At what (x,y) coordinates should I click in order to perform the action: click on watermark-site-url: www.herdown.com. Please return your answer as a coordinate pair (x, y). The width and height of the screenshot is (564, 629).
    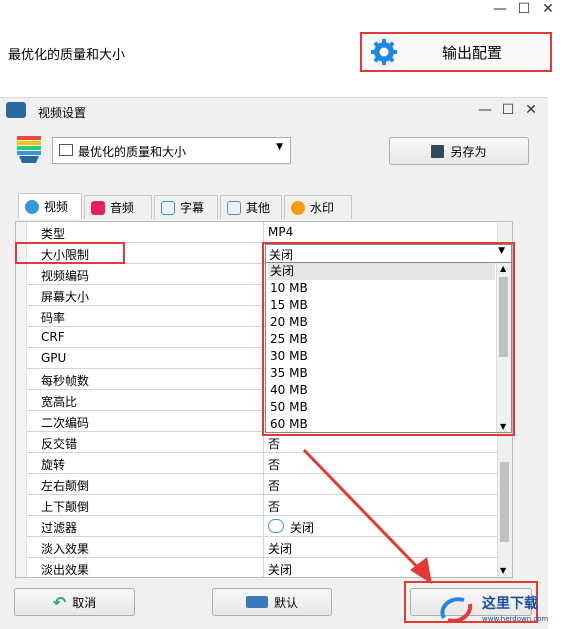
    Looking at the image, I should click on (515, 619).